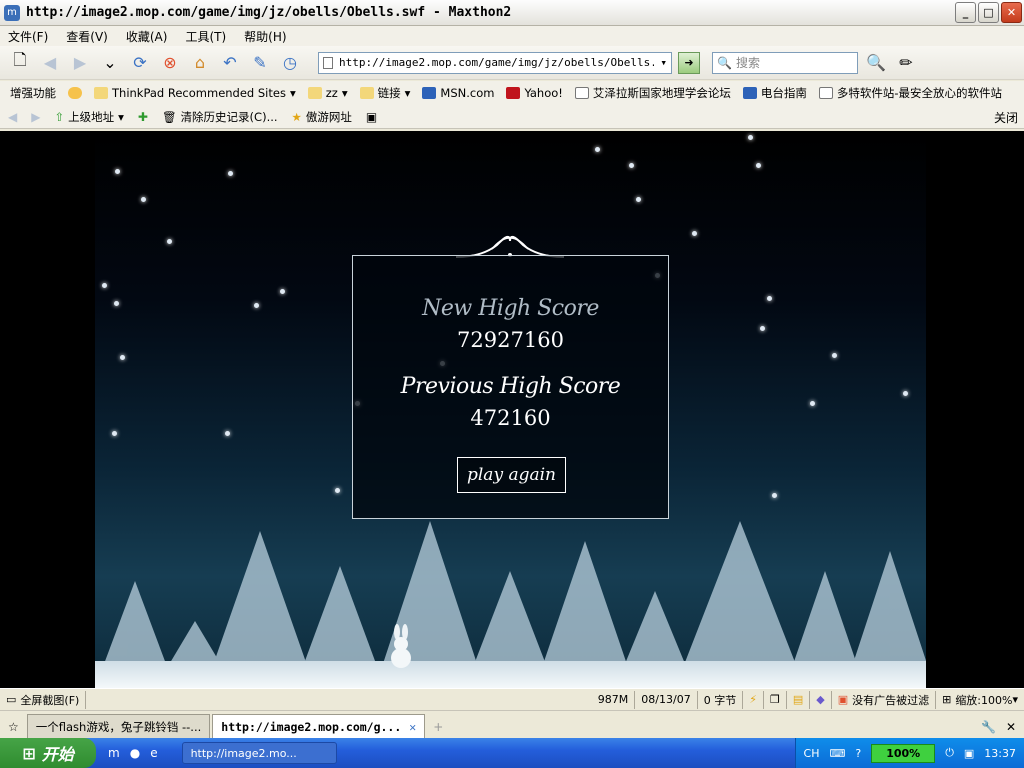 This screenshot has height=768, width=1024. I want to click on menu-bar: 文件(F) 查看(V) 收藏(A) 工具(T) 帮助(H), so click(512, 36).